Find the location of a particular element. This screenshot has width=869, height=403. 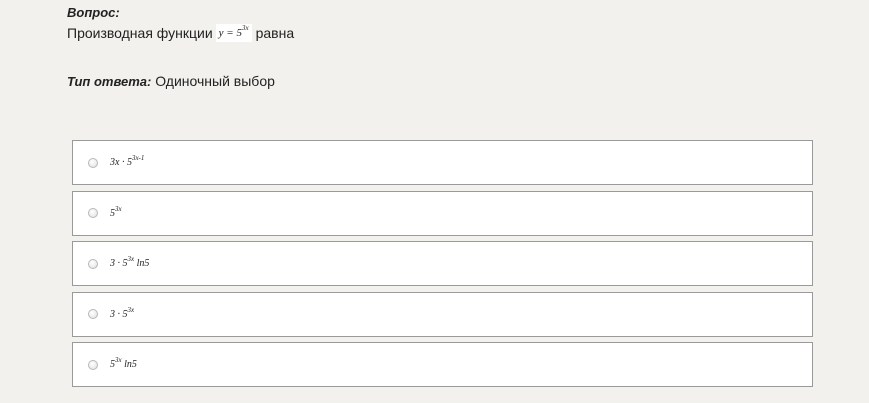

question-text: Производная функции y = 5 3x равна is located at coordinates (447, 33).